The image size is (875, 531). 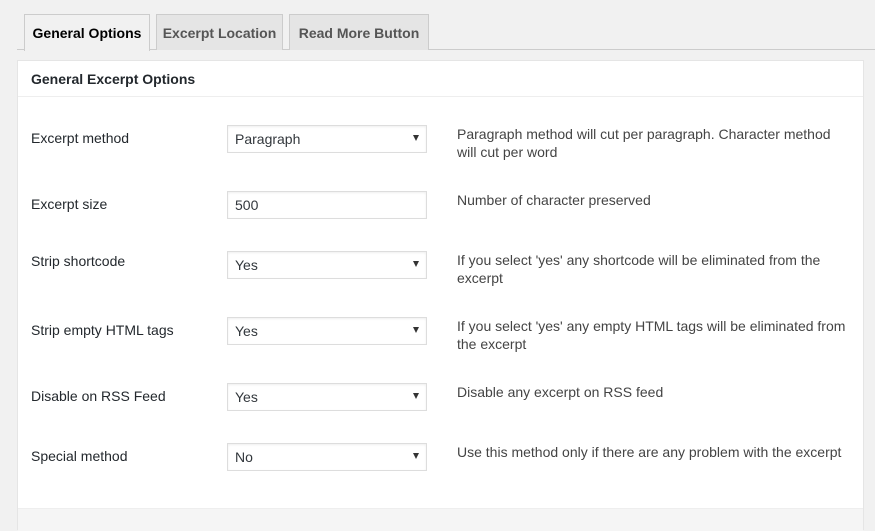 What do you see at coordinates (327, 397) in the screenshot?
I see `disable-on-rss-feed-select: Yes` at bounding box center [327, 397].